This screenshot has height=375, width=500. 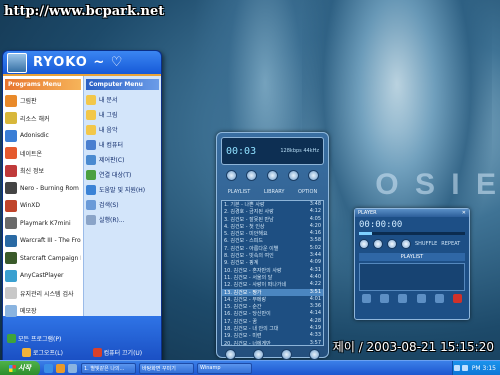 I want to click on playlist-row: 5. 김건모 - 미안해요 4:16, so click(x=272, y=233).